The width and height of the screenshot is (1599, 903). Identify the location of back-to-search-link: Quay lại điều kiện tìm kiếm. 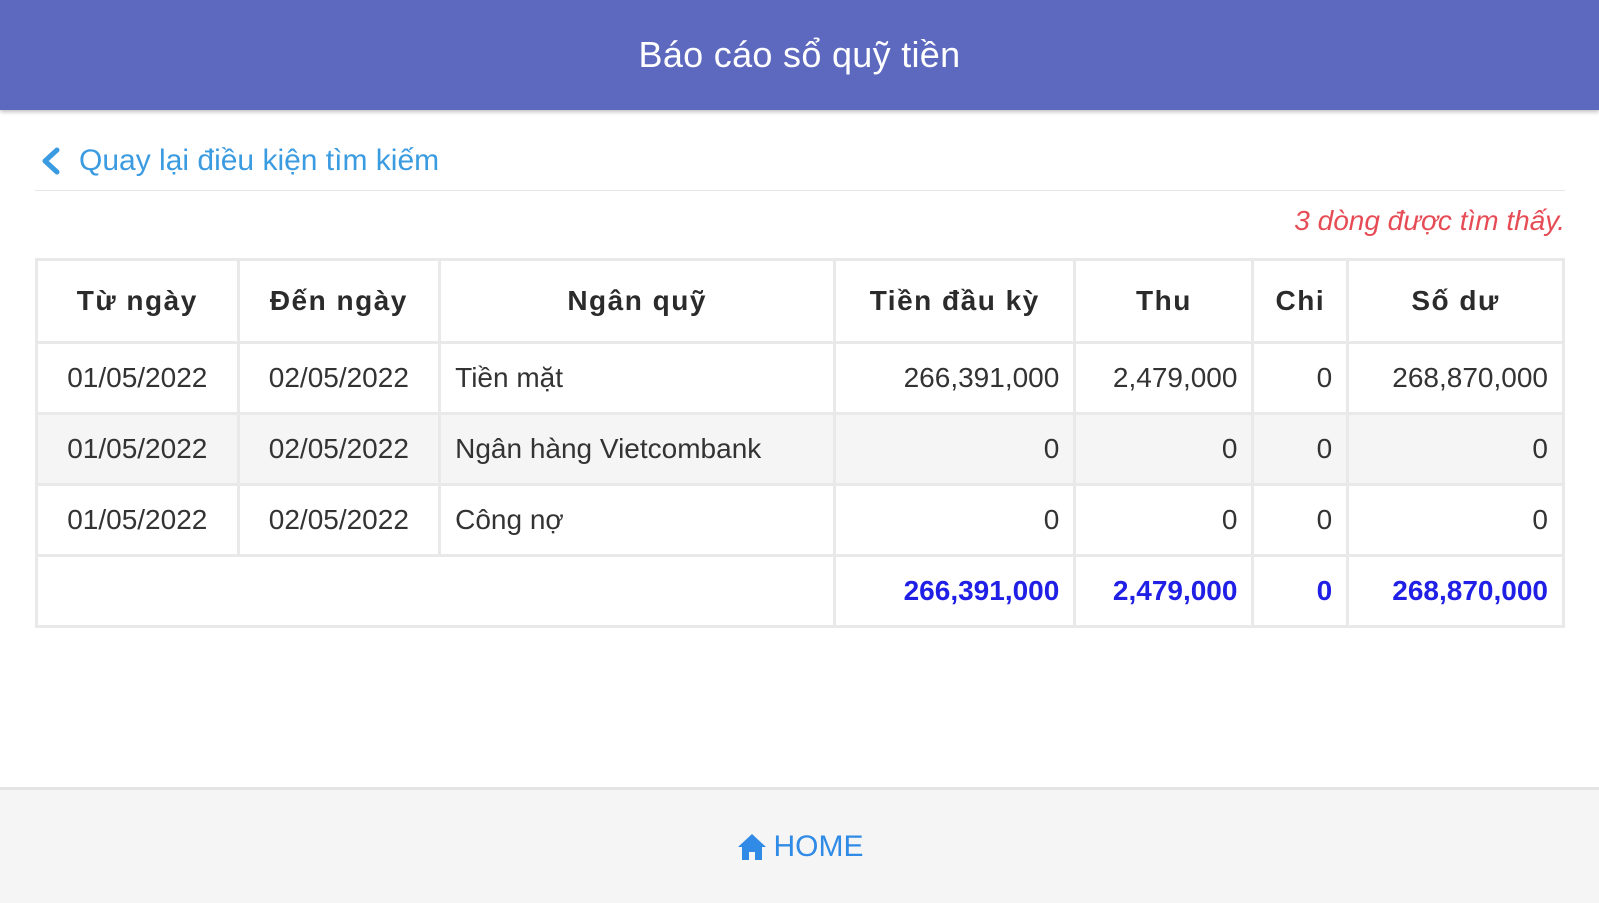
(800, 161).